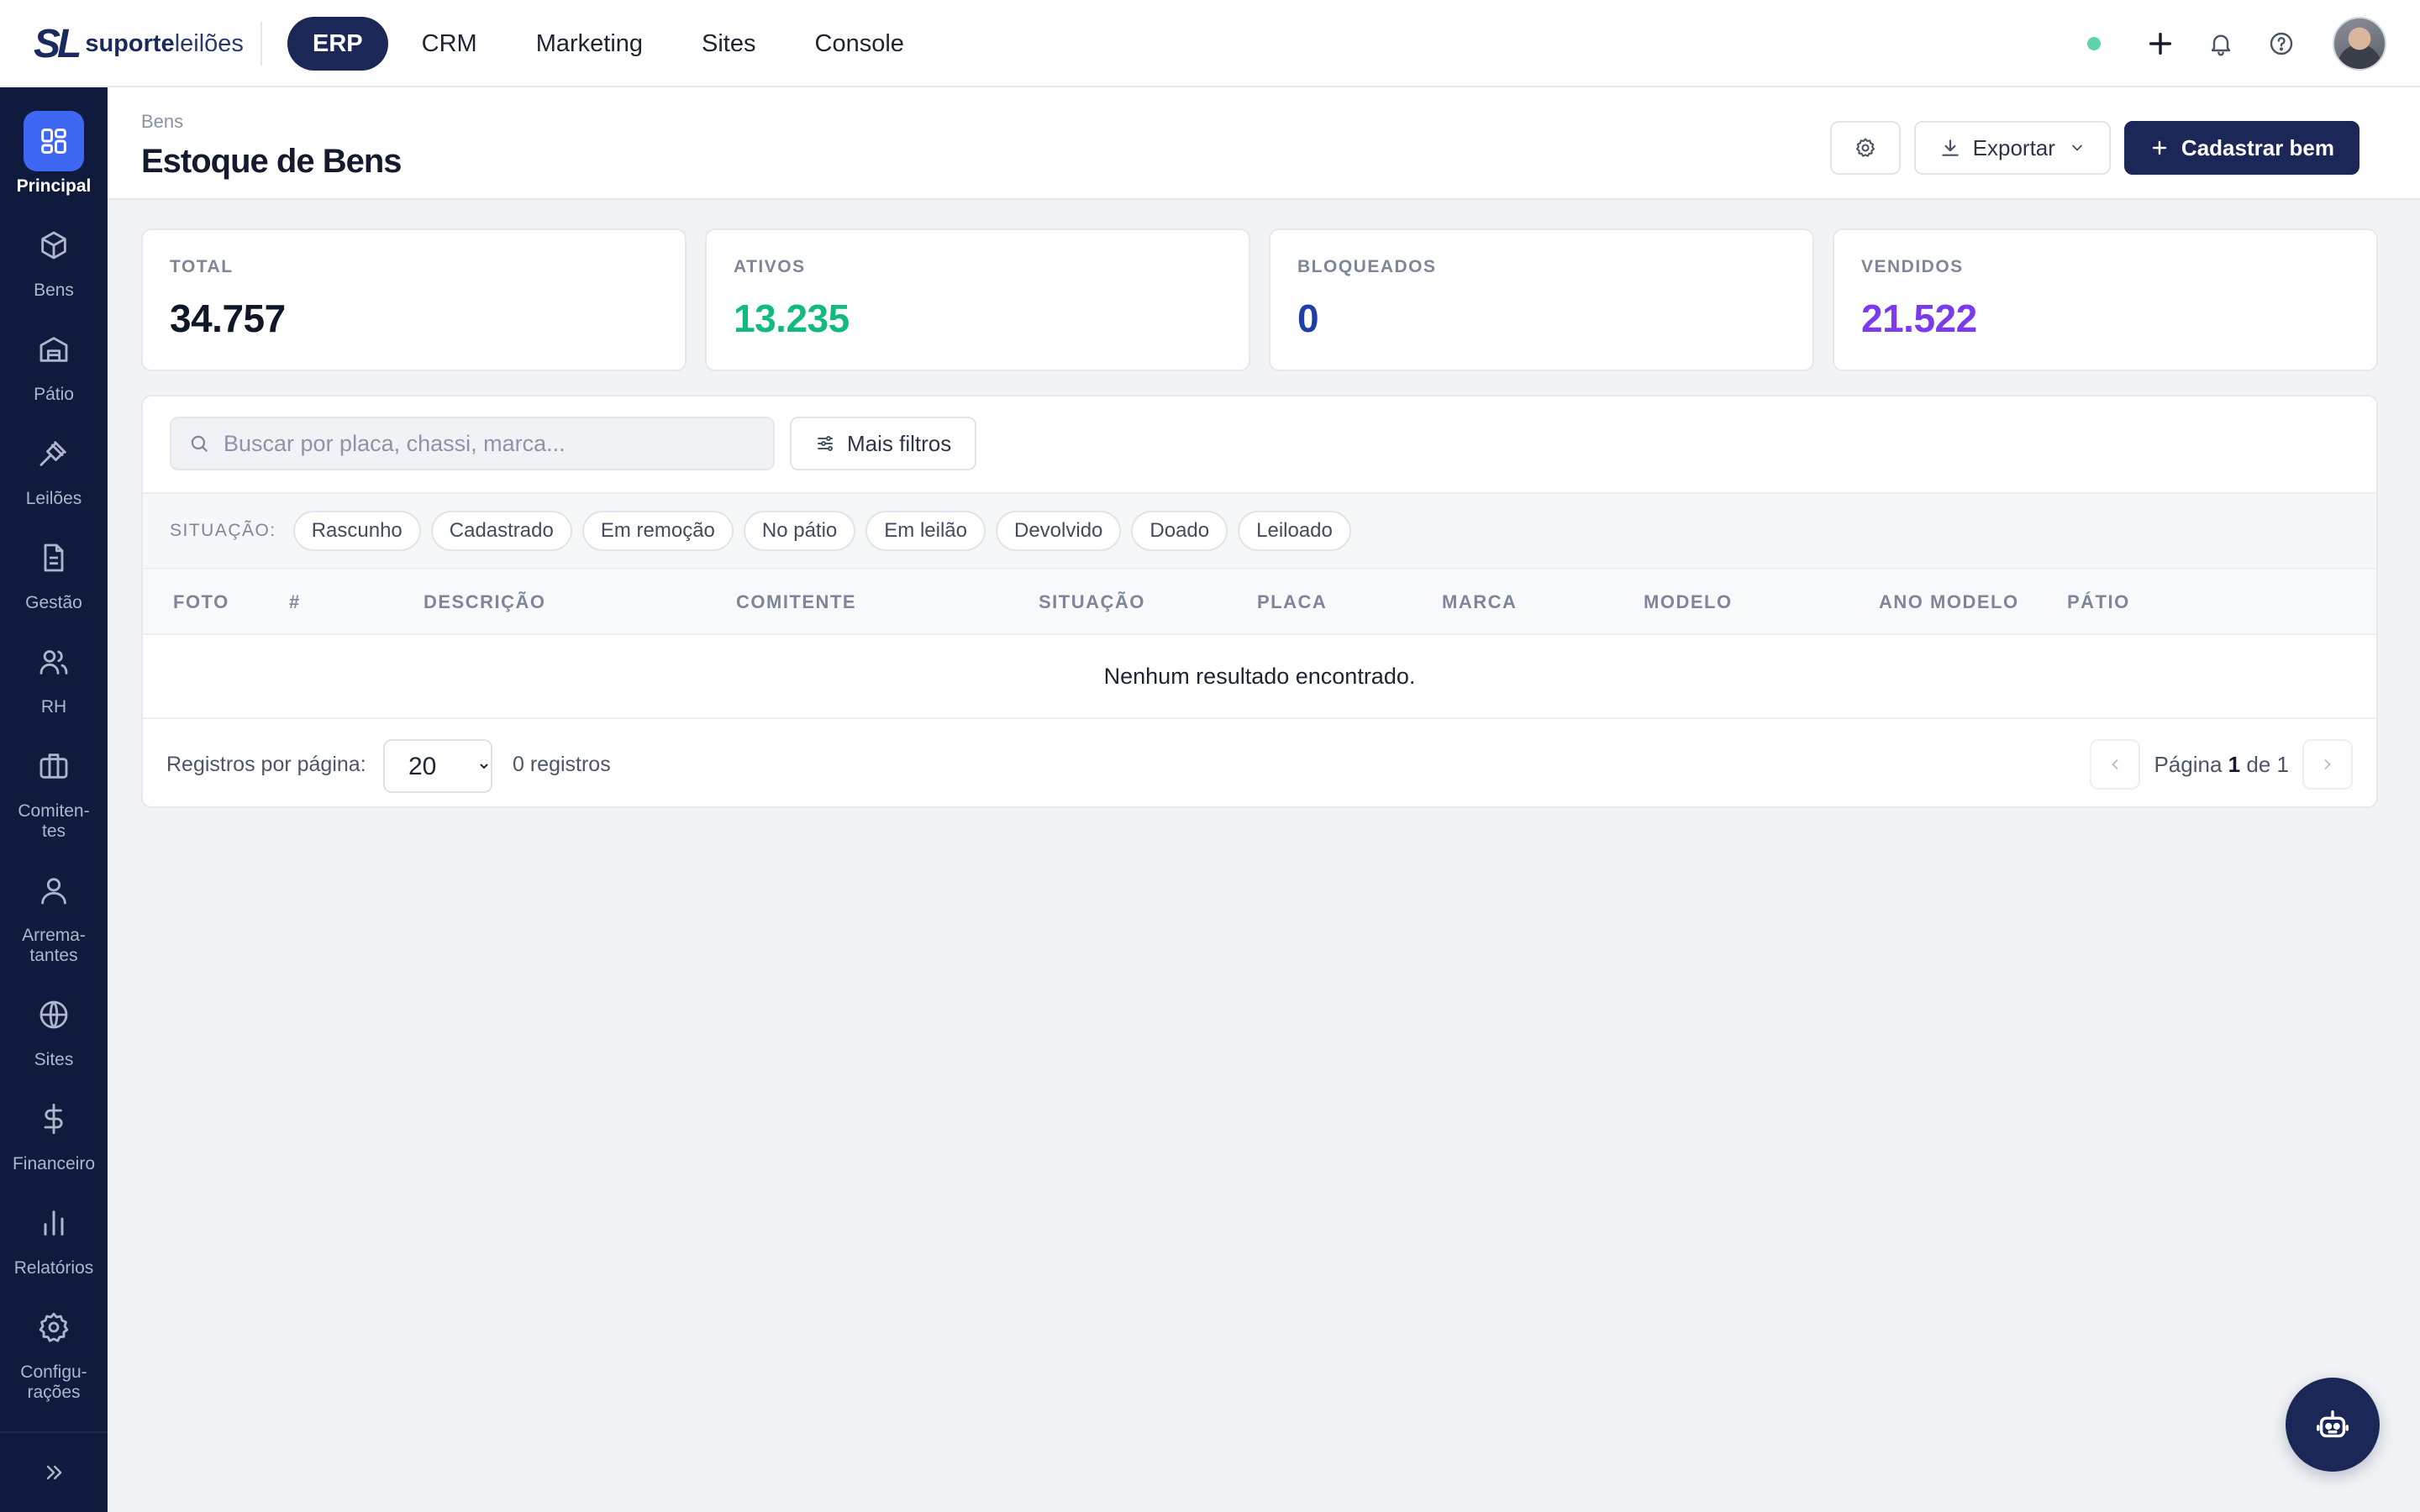 The width and height of the screenshot is (2420, 1512). Describe the element at coordinates (2221, 764) in the screenshot. I see `page-indicator: Página 1 de 1` at that location.